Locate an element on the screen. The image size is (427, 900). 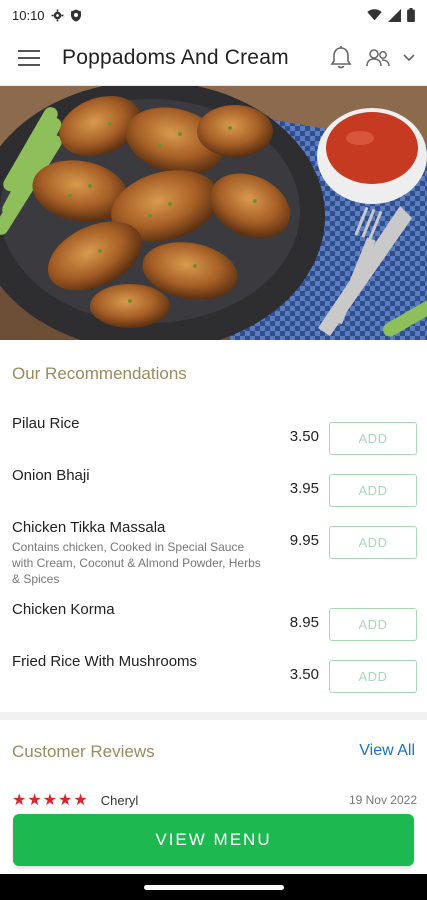
item-price: 3.95 is located at coordinates (304, 488).